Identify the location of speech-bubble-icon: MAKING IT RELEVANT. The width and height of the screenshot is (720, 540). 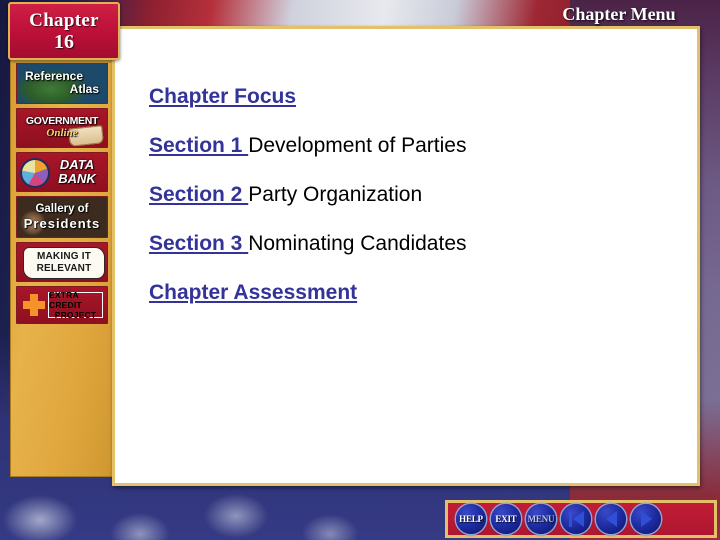
(64, 263).